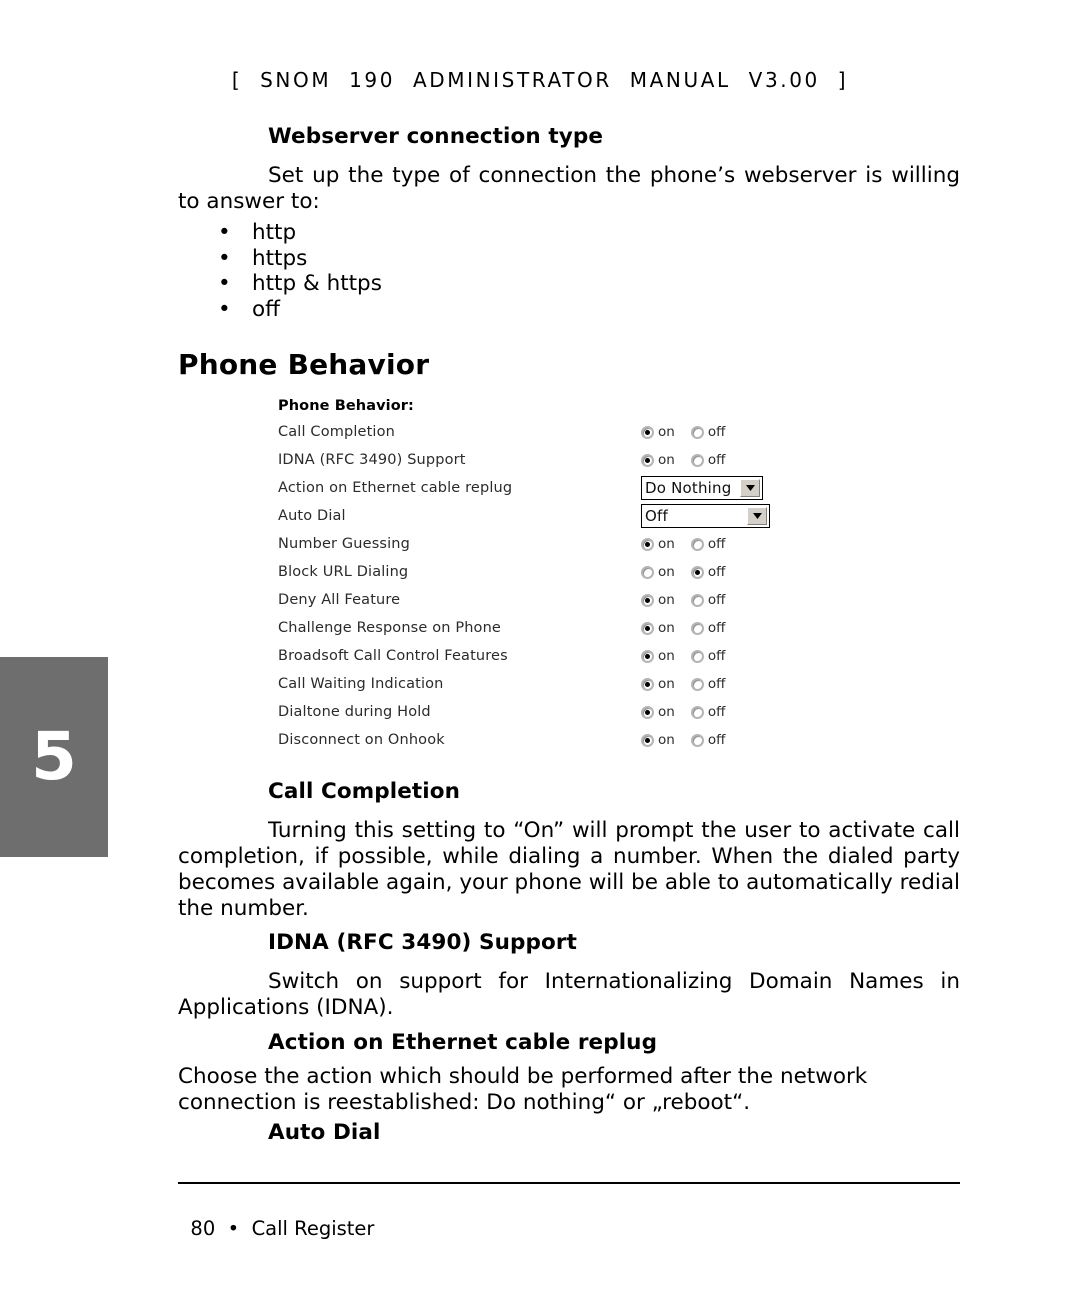  I want to click on form-row-label: Number Guessing, so click(344, 544).